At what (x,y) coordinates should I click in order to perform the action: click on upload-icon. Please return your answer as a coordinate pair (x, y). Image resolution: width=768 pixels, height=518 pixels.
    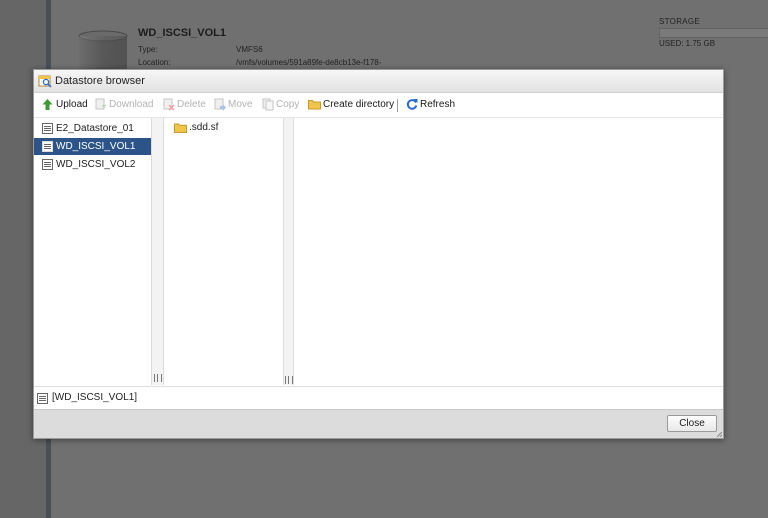
    Looking at the image, I should click on (47, 104).